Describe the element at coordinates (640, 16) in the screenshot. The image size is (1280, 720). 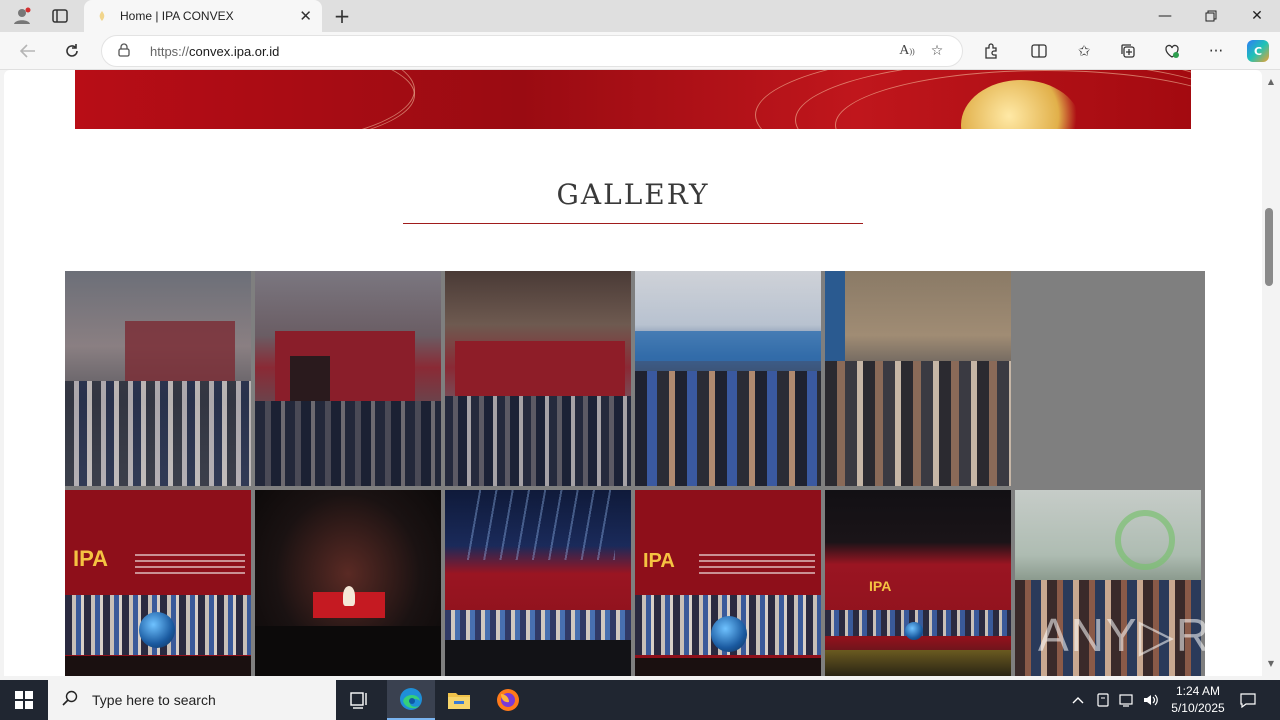
I see `tab-strip: Home | IPA CONVEX ✕ + — ✕` at that location.